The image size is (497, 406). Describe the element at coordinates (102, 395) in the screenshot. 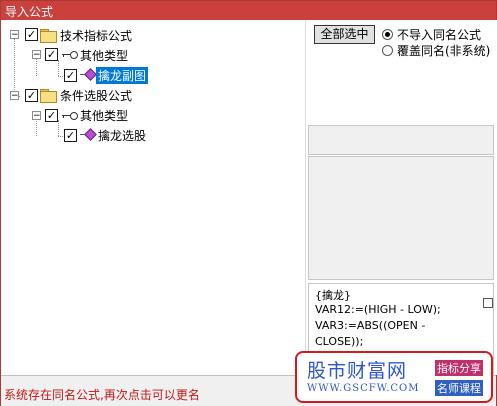

I see `status-message: 系统存在同名公式,再次点击可以更名` at that location.